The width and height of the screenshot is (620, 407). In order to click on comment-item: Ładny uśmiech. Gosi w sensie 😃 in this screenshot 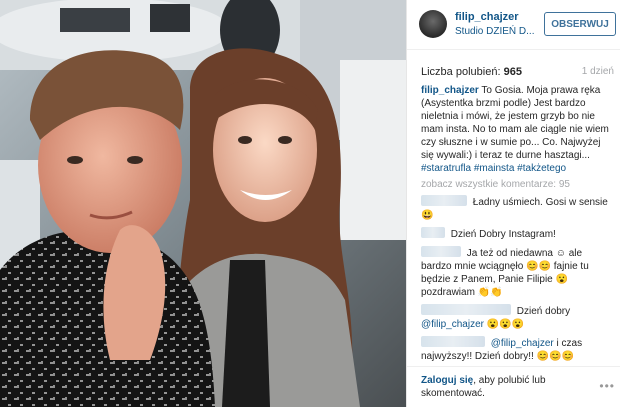, I will do `click(516, 208)`.